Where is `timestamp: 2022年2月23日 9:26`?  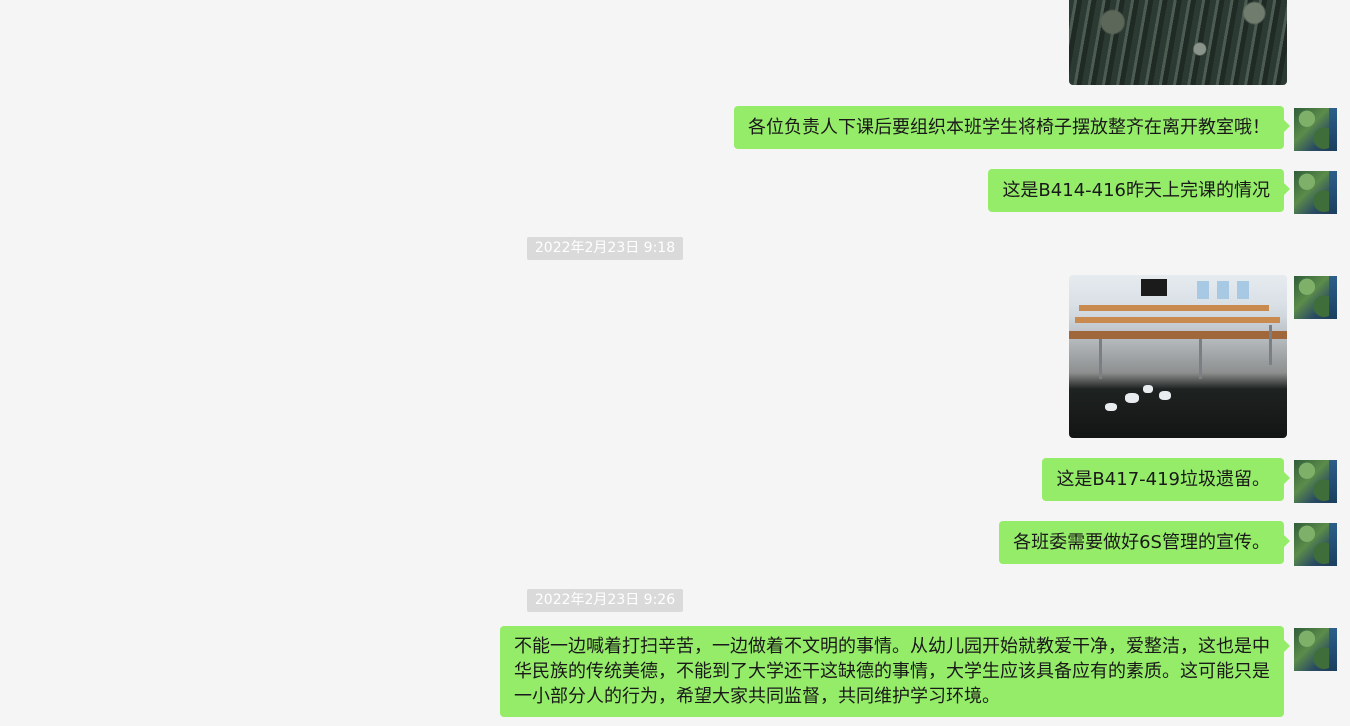
timestamp: 2022年2月23日 9:26 is located at coordinates (605, 600).